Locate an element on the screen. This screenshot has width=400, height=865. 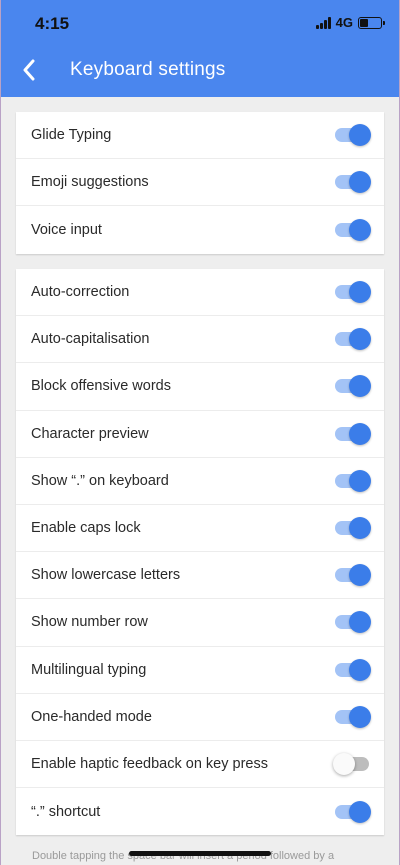
network-label: 4G is located at coordinates (344, 22).